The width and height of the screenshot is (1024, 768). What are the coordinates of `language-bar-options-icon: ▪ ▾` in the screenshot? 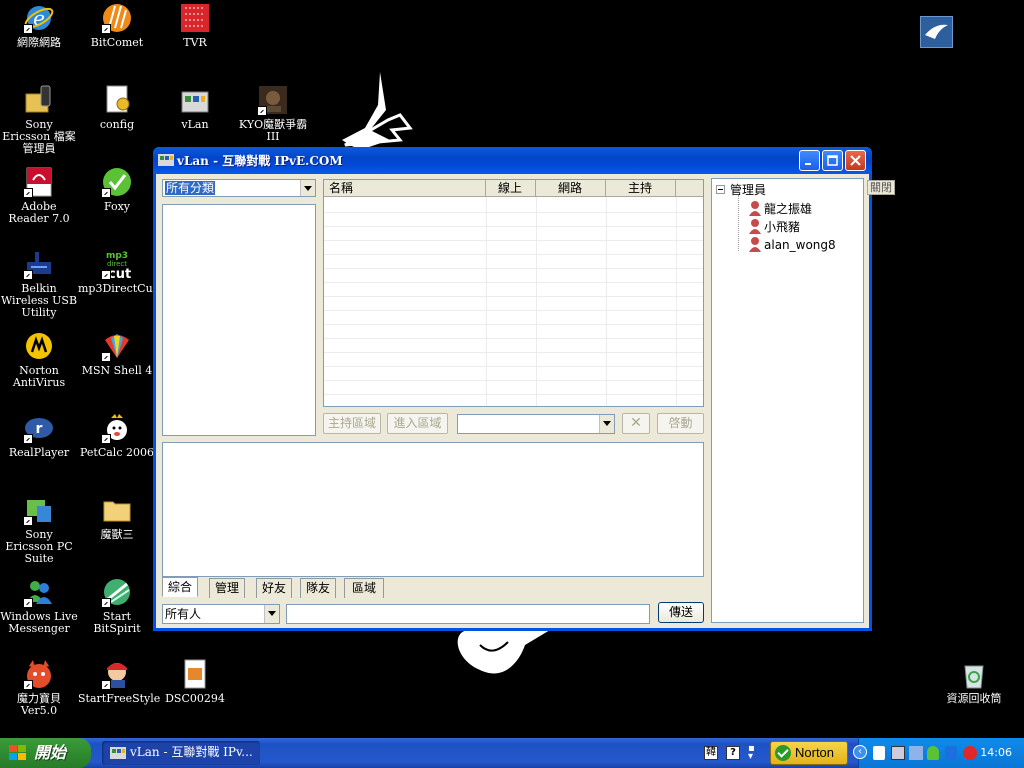 It's located at (753, 753).